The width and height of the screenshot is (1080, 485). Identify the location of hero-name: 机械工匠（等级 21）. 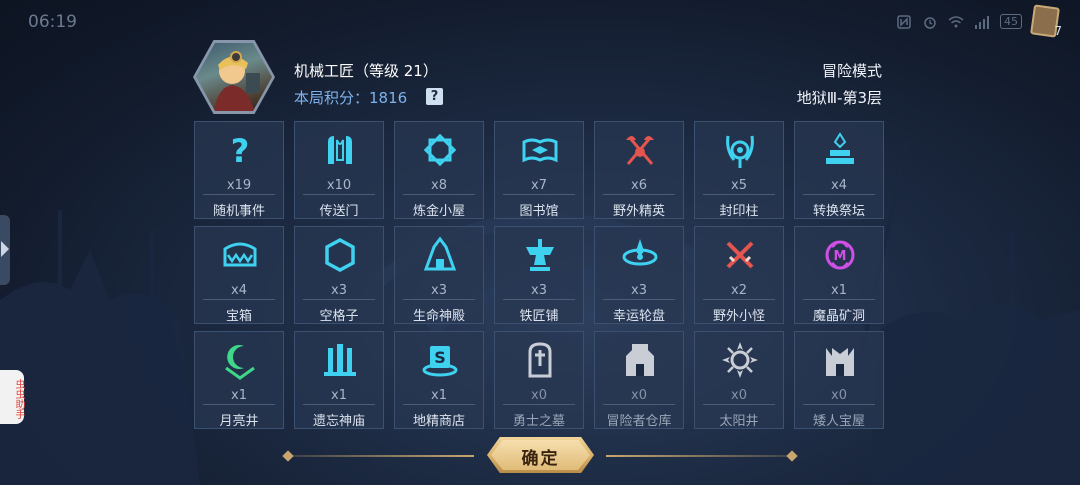
(366, 71).